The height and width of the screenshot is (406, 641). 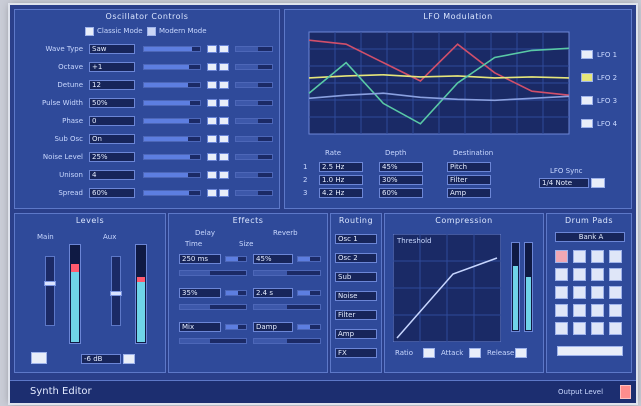 I want to click on drum-pads-action-button, so click(x=590, y=351).